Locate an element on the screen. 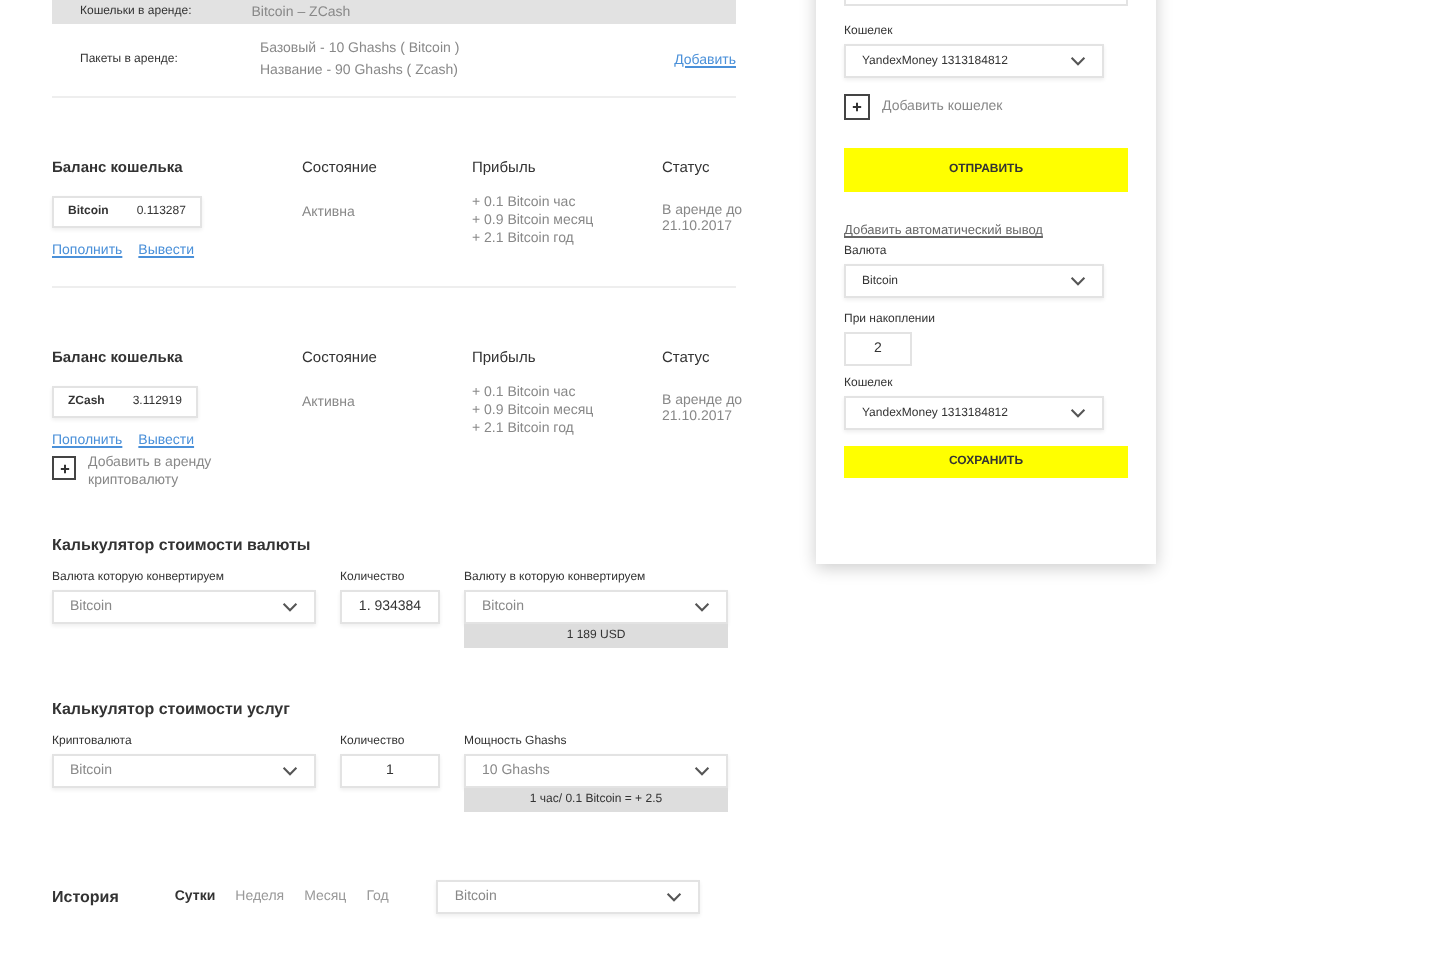 This screenshot has width=1440, height=960. calculator-title: Калькулятор стоимости услуг is located at coordinates (172, 708).